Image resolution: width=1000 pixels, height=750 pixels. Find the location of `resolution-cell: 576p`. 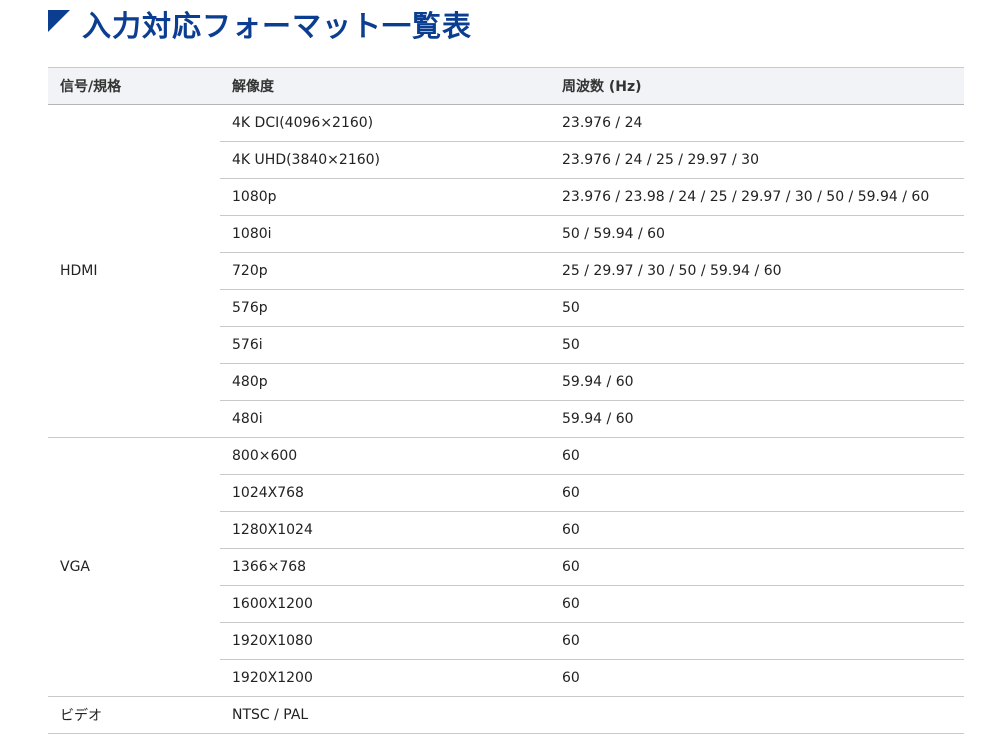

resolution-cell: 576p is located at coordinates (385, 308).